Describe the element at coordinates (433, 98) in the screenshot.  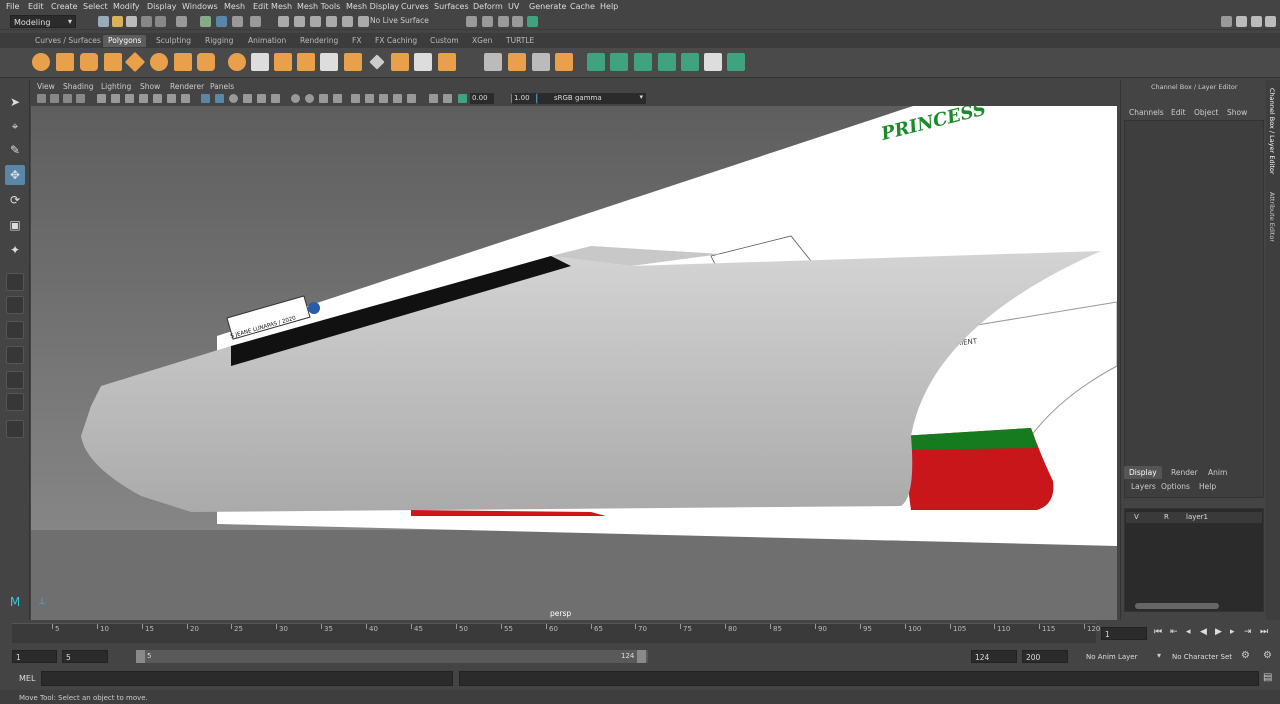
I see `hud-icon` at that location.